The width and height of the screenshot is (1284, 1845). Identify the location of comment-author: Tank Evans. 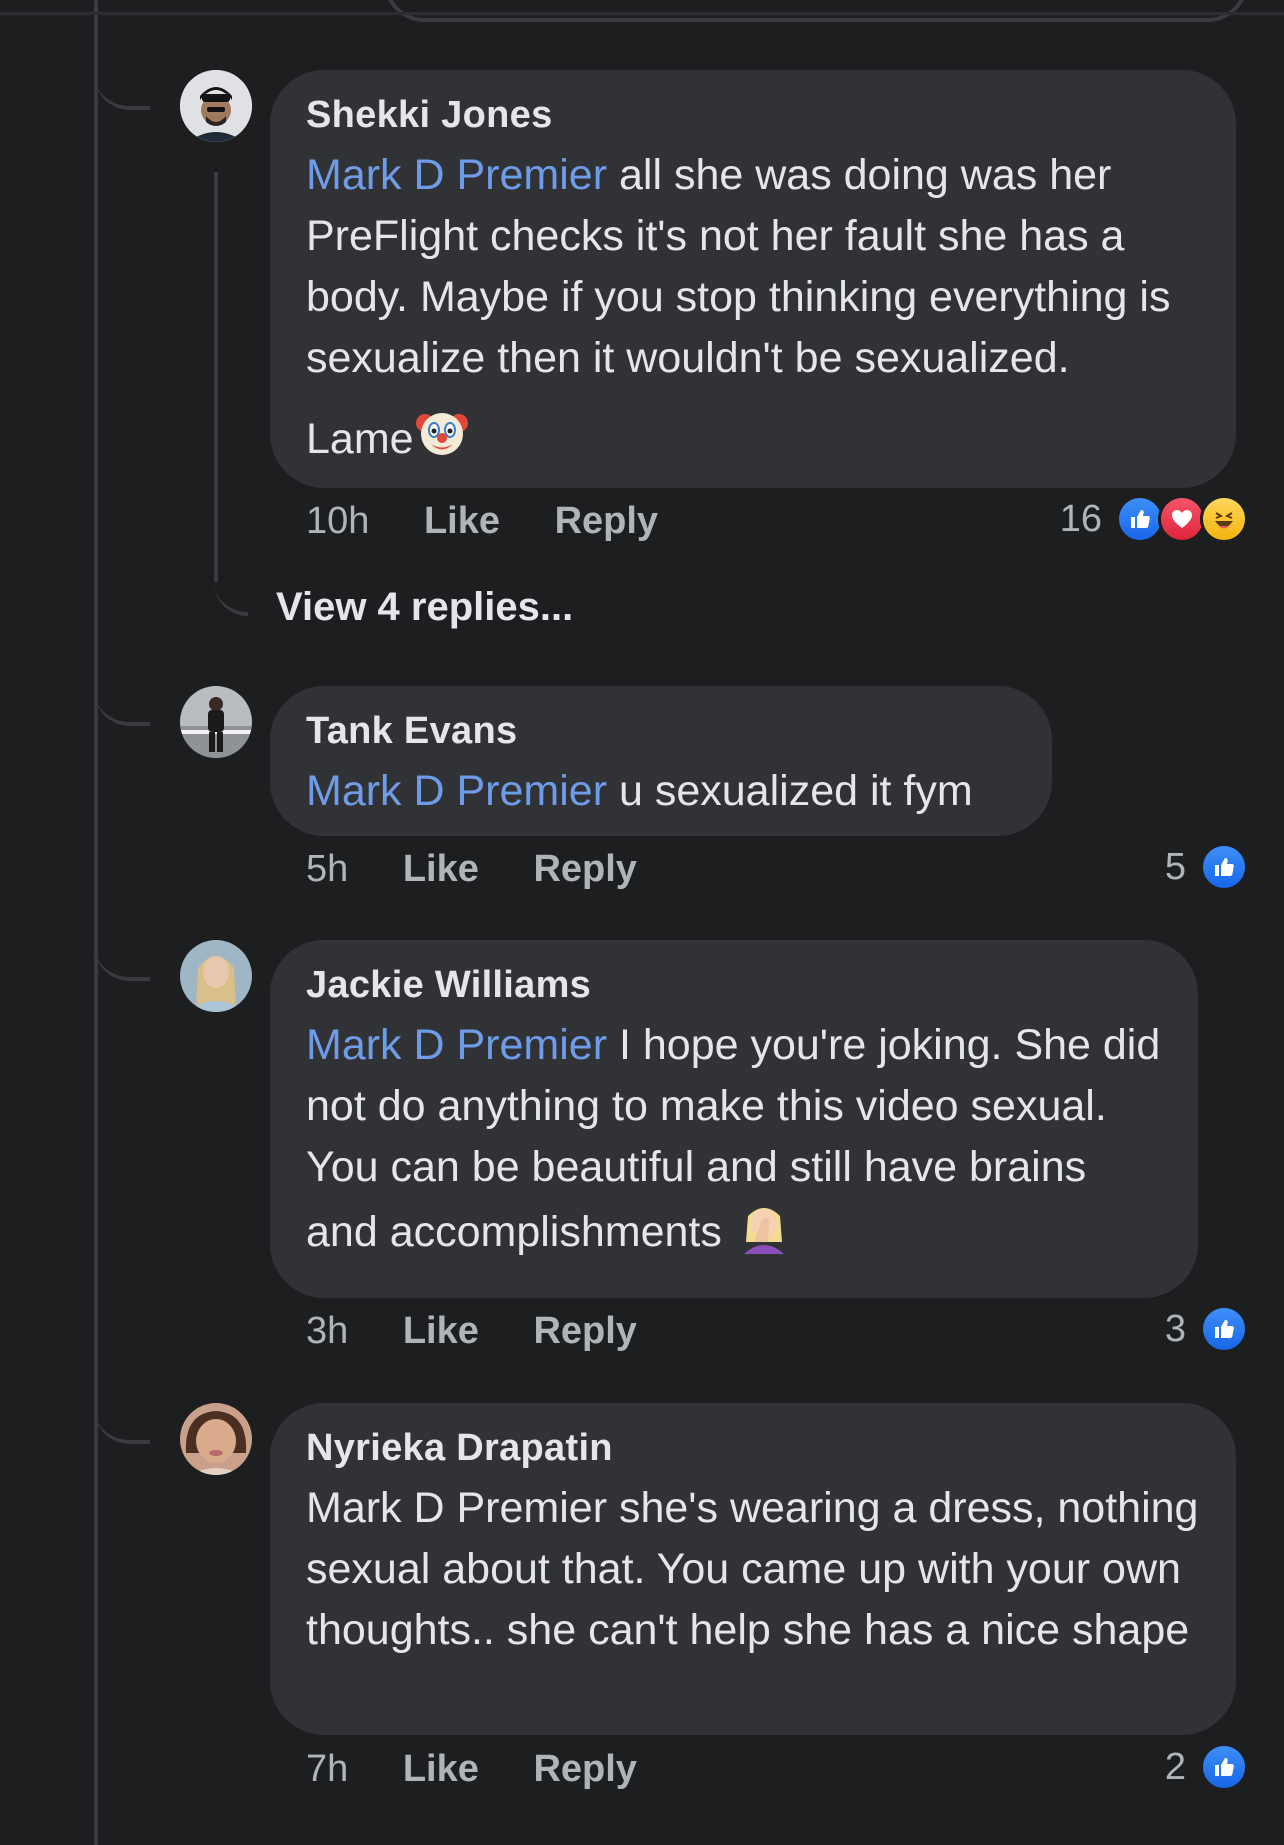
(661, 731).